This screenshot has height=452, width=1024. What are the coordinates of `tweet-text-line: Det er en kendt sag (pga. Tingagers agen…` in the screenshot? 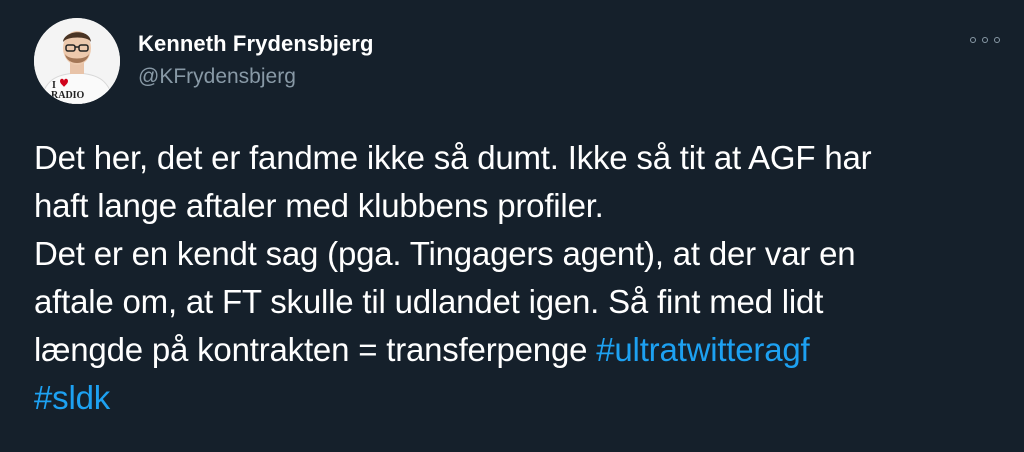 It's located at (445, 253).